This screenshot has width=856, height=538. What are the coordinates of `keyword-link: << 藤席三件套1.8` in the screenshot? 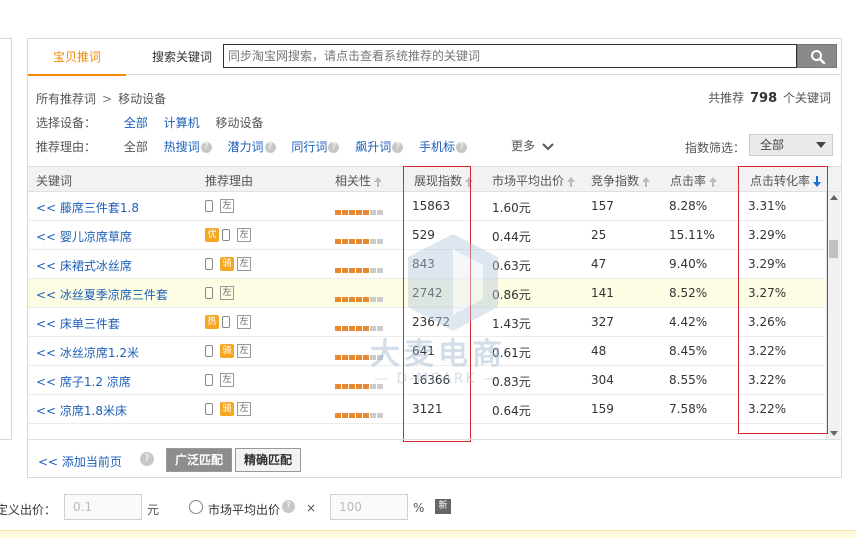 It's located at (87, 207).